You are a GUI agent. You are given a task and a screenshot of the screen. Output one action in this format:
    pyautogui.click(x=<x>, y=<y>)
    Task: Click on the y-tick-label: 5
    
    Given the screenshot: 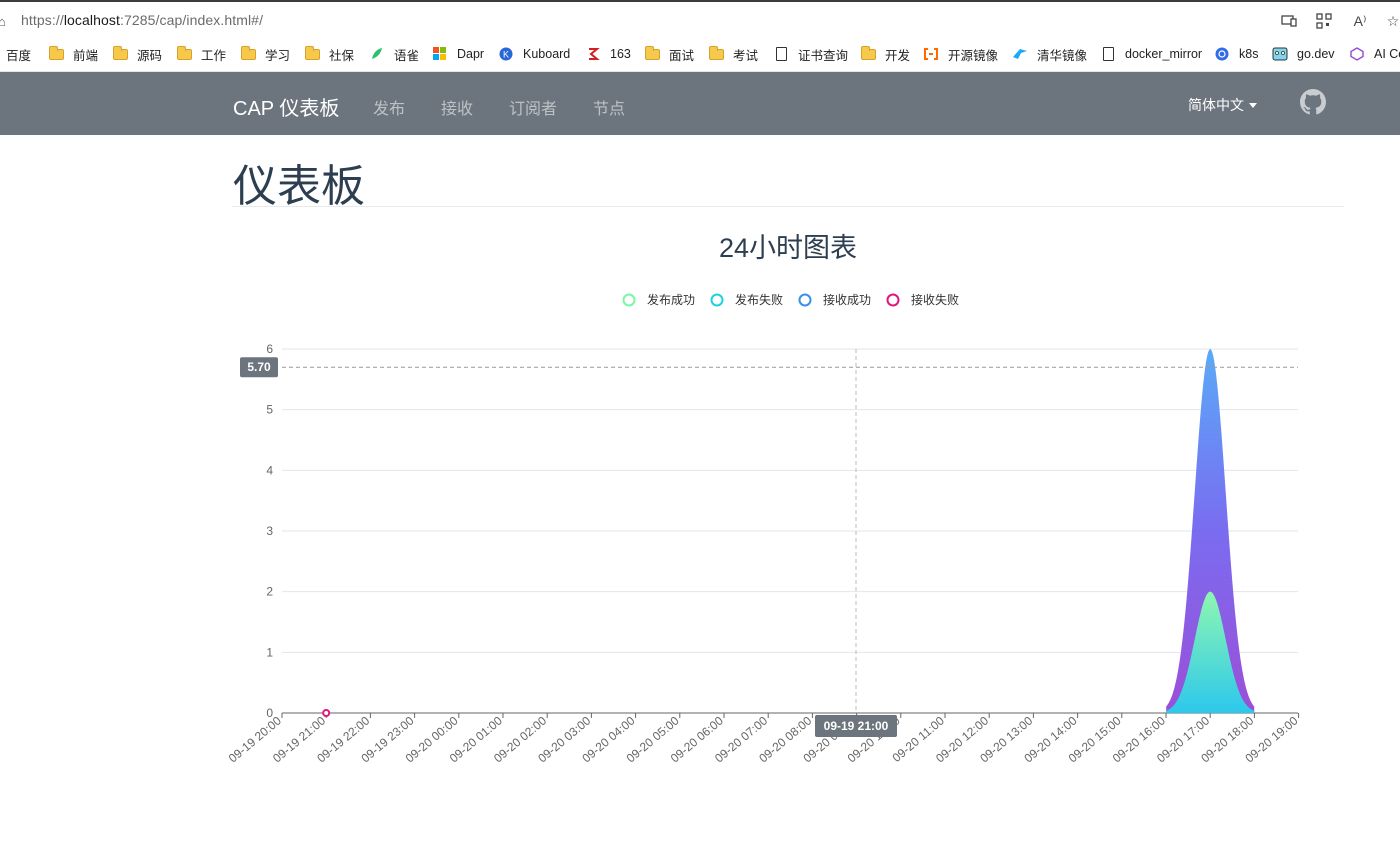 What is the action you would take?
    pyautogui.click(x=269, y=410)
    